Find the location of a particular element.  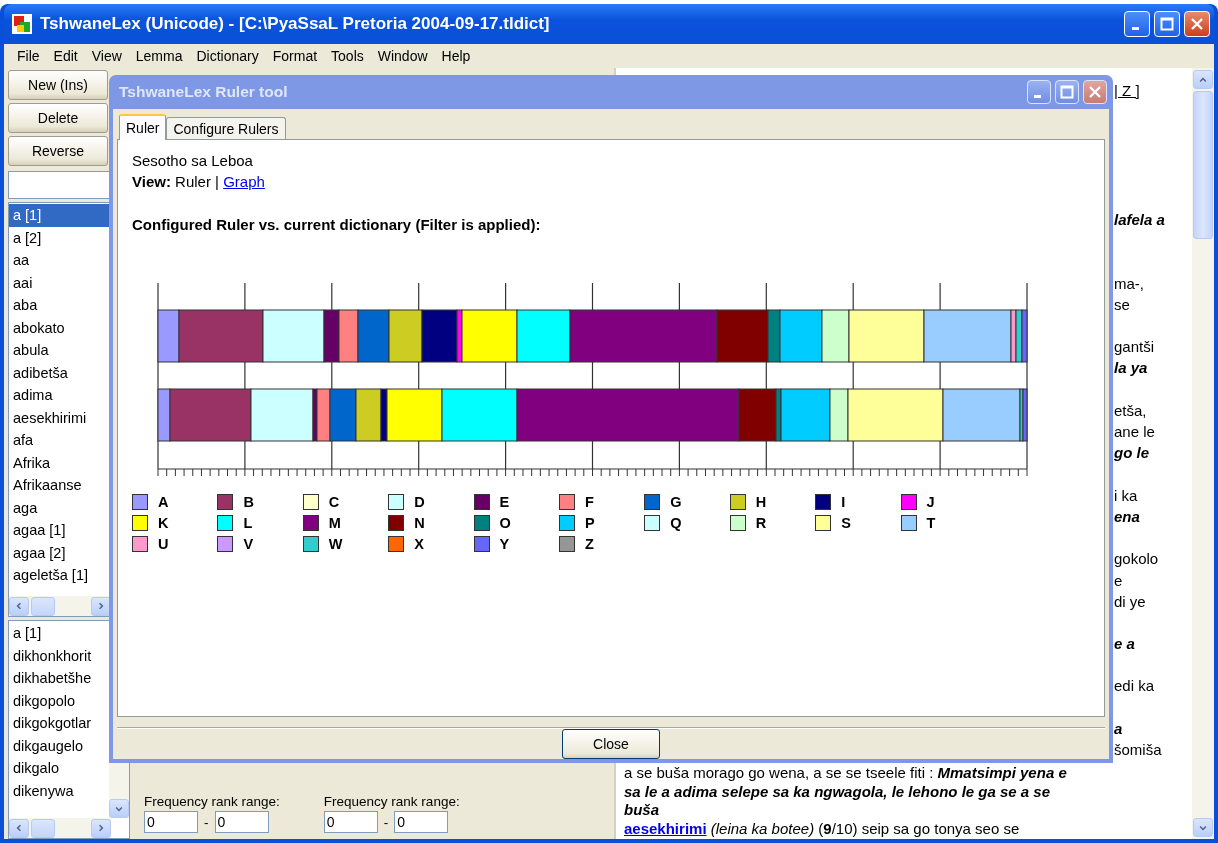

entry-text: edi ka is located at coordinates (1134, 686).